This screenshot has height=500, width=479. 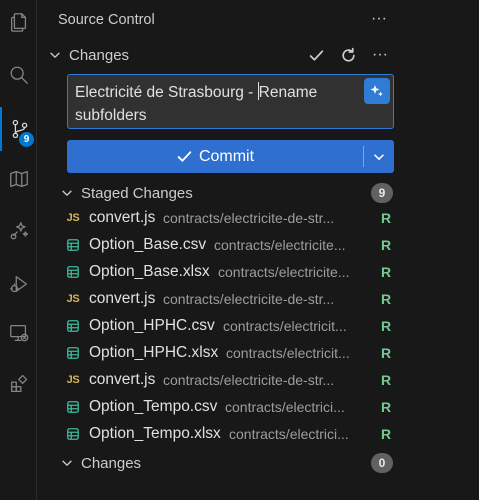 I want to click on commit-check-icon, so click(x=316, y=55).